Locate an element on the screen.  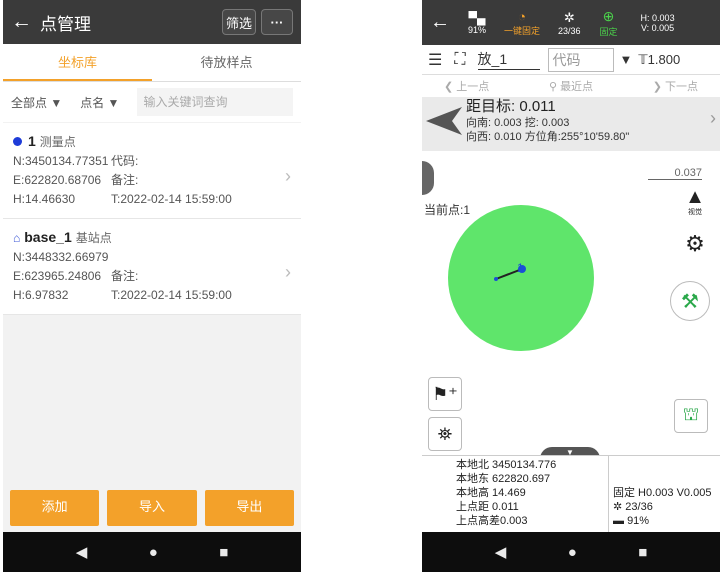
app-header: ← 点管理 筛选 ··· is located at coordinates (152, 22).